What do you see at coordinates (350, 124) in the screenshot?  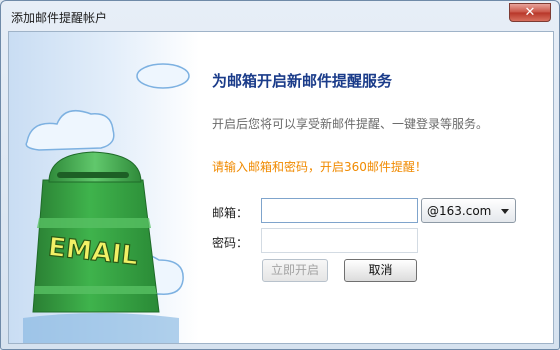 I see `description-text: 开启后您将可以享受新邮件提醒、一键登录等服务。` at bounding box center [350, 124].